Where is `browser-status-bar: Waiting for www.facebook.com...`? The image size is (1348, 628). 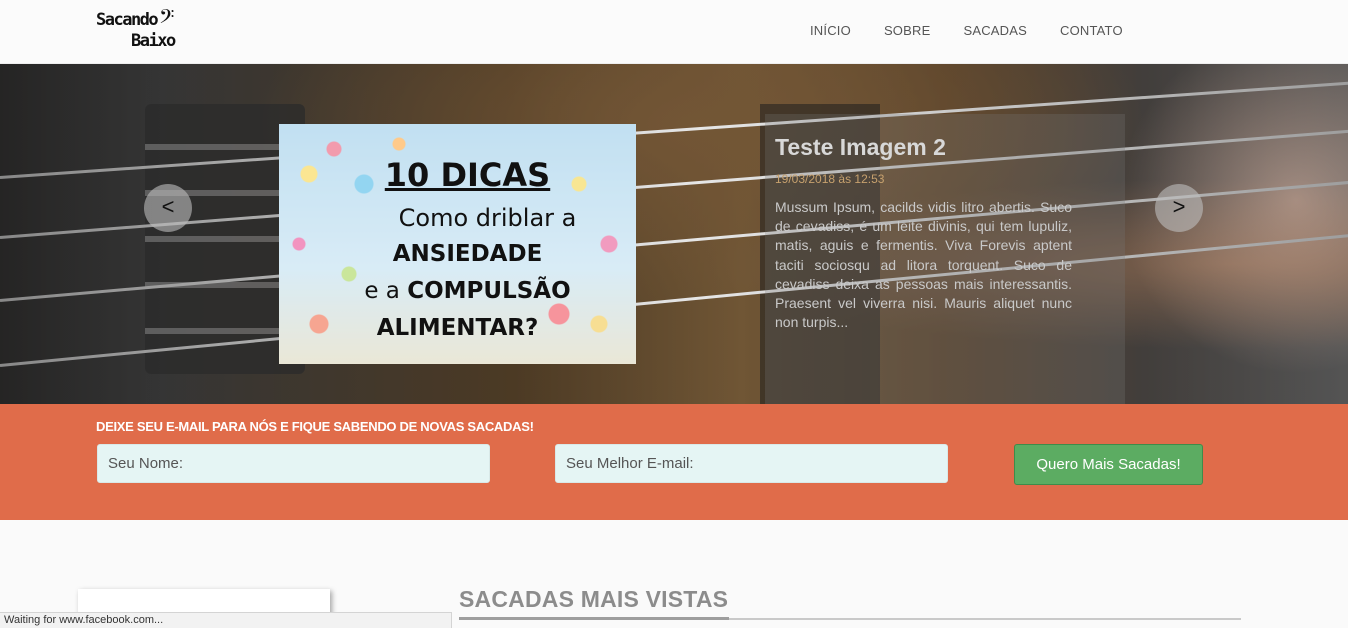
browser-status-bar: Waiting for www.facebook.com... is located at coordinates (226, 620).